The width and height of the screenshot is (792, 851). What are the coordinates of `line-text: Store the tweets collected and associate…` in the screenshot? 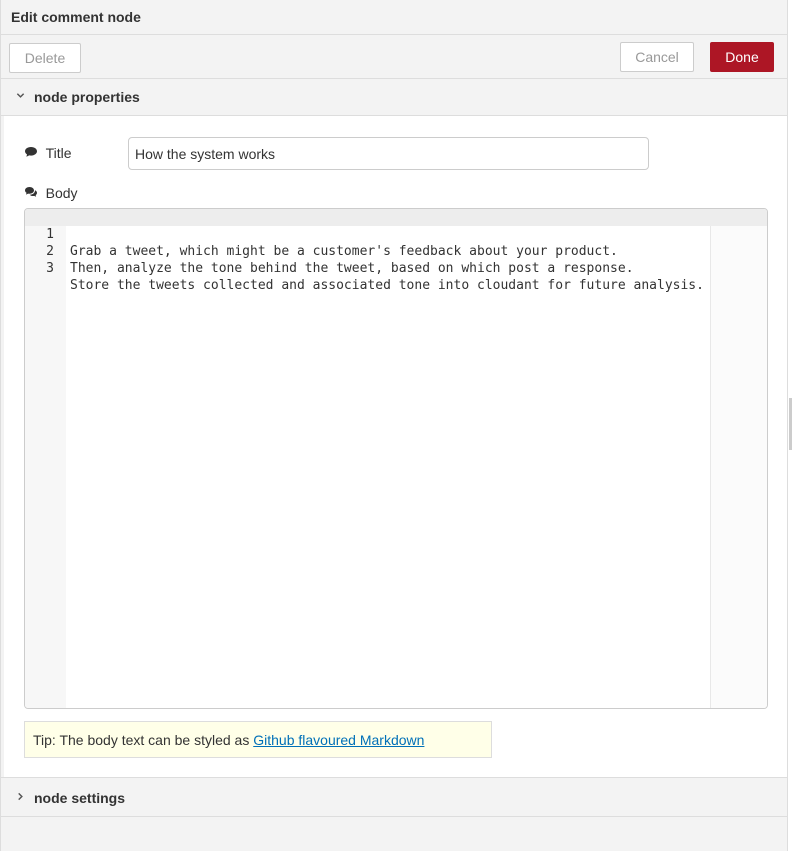 It's located at (387, 285).